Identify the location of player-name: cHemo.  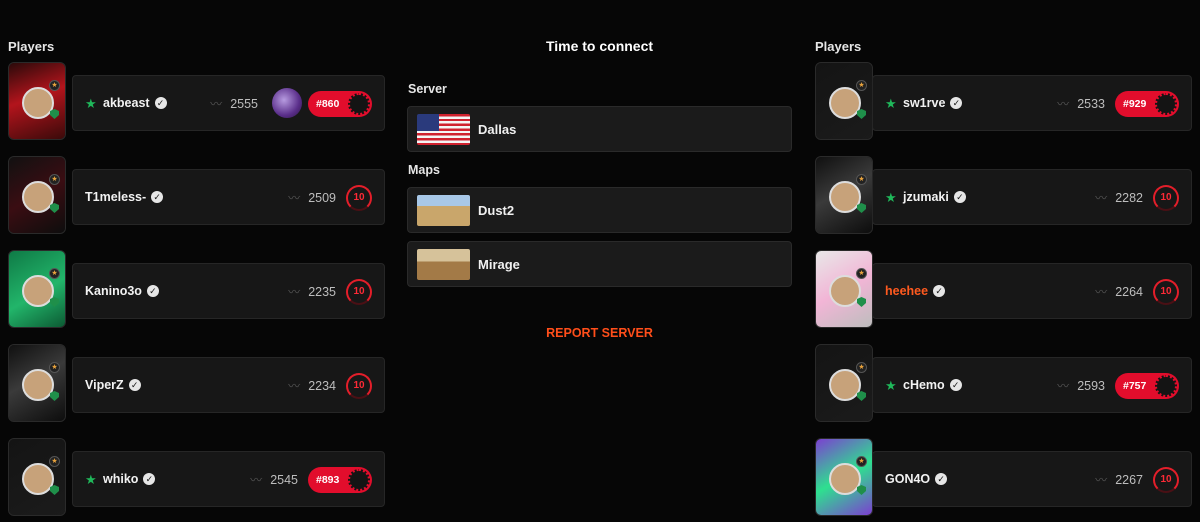
(924, 385).